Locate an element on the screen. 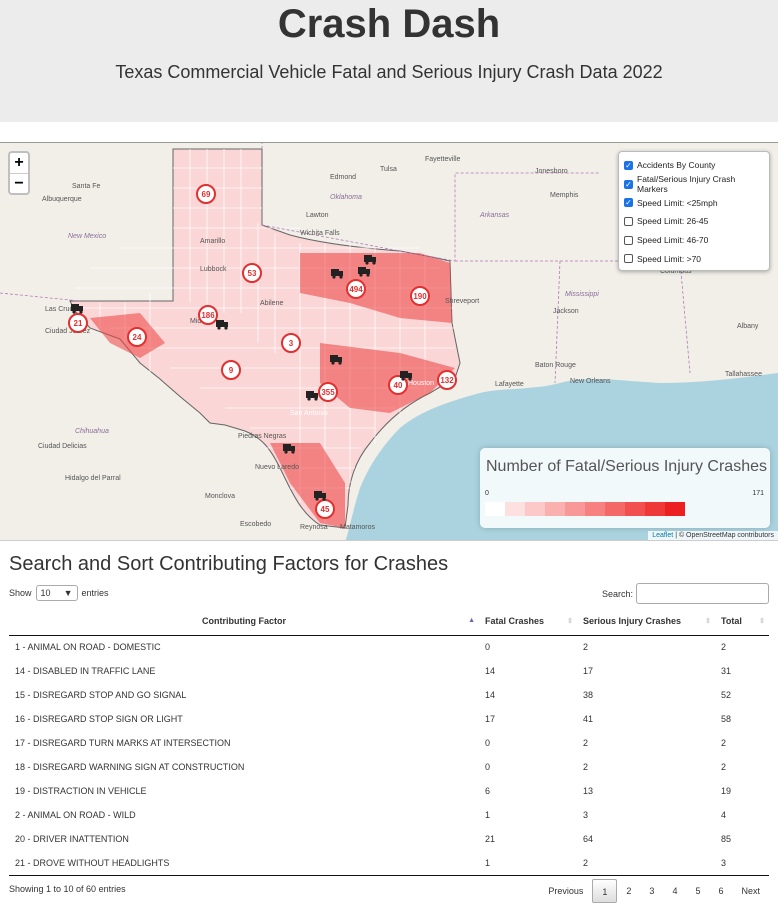  table-cell: 16 - DISREGARD STOP SIGN OR LIGHT is located at coordinates (99, 719).